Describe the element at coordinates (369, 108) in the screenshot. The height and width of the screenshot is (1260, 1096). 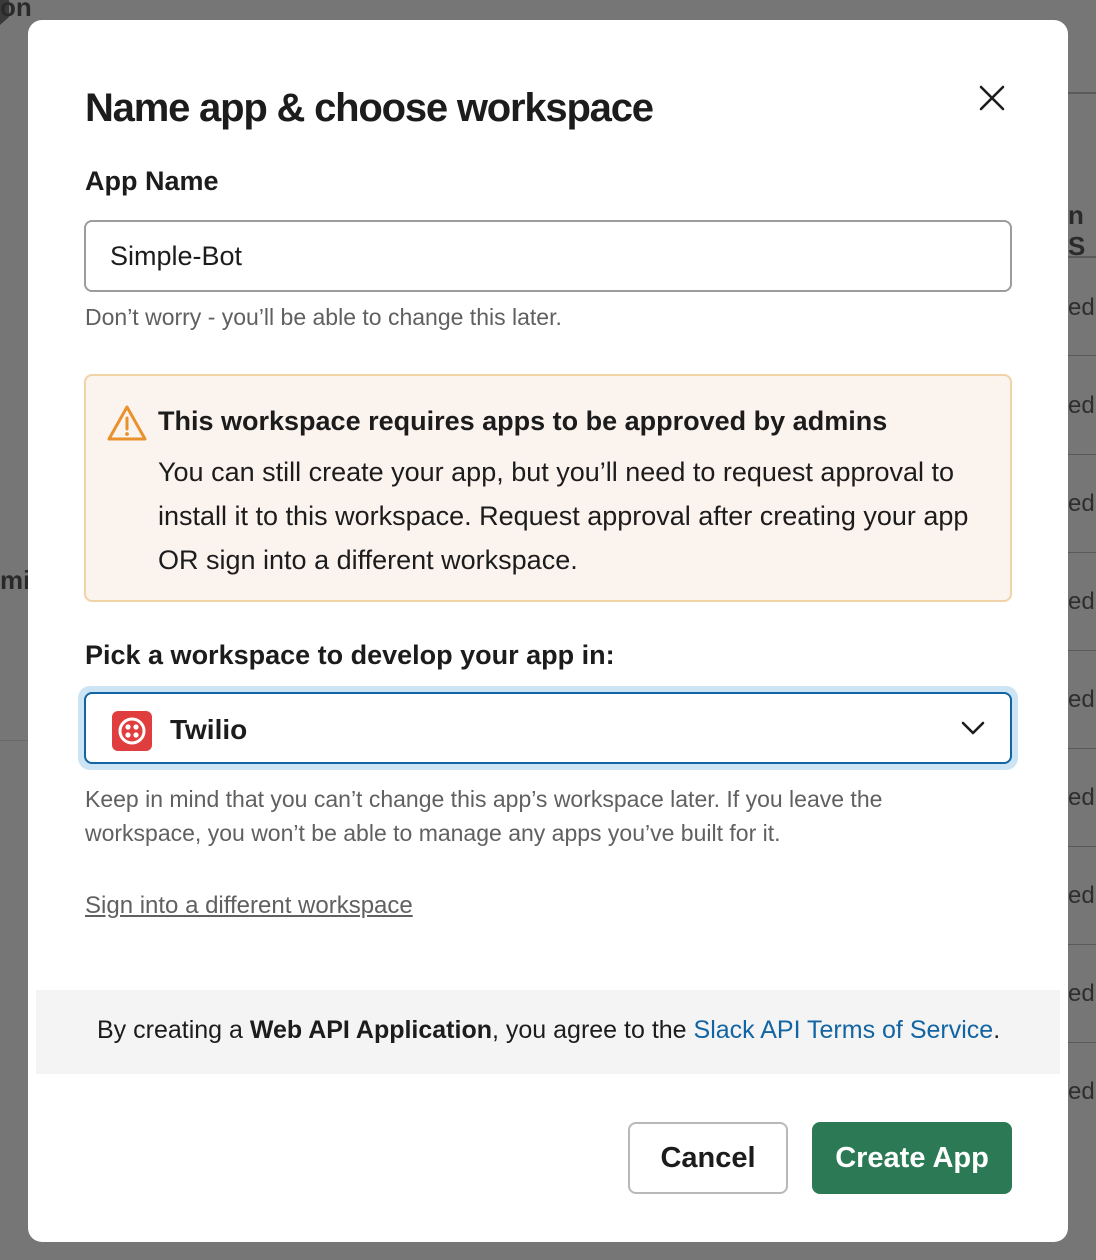
I see `modal-title: Name app & choose workspace` at that location.